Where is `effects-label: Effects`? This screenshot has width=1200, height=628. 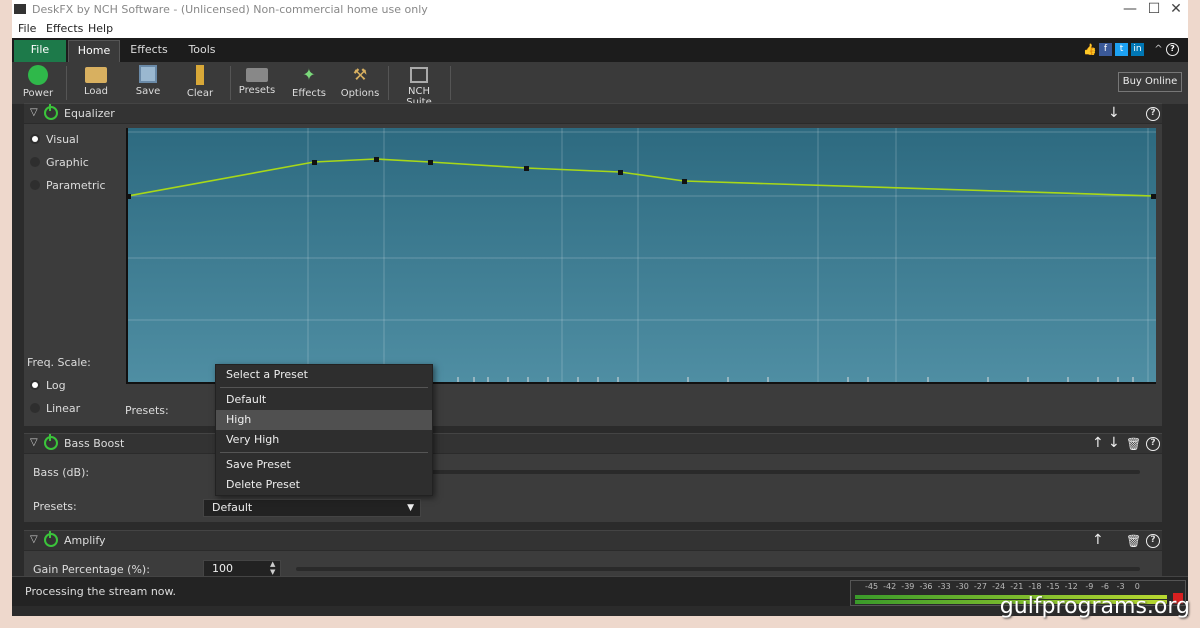 effects-label: Effects is located at coordinates (309, 93).